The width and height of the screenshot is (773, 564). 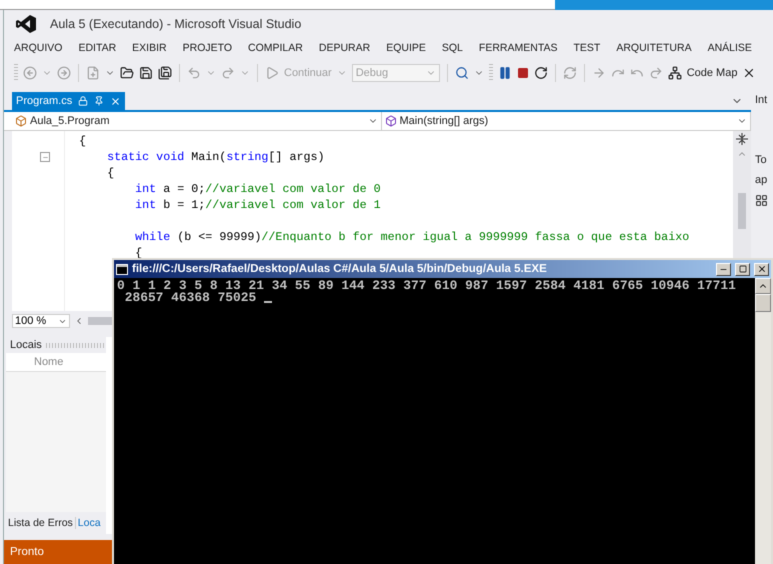 What do you see at coordinates (730, 48) in the screenshot?
I see `menu-item: ANÁLISE` at bounding box center [730, 48].